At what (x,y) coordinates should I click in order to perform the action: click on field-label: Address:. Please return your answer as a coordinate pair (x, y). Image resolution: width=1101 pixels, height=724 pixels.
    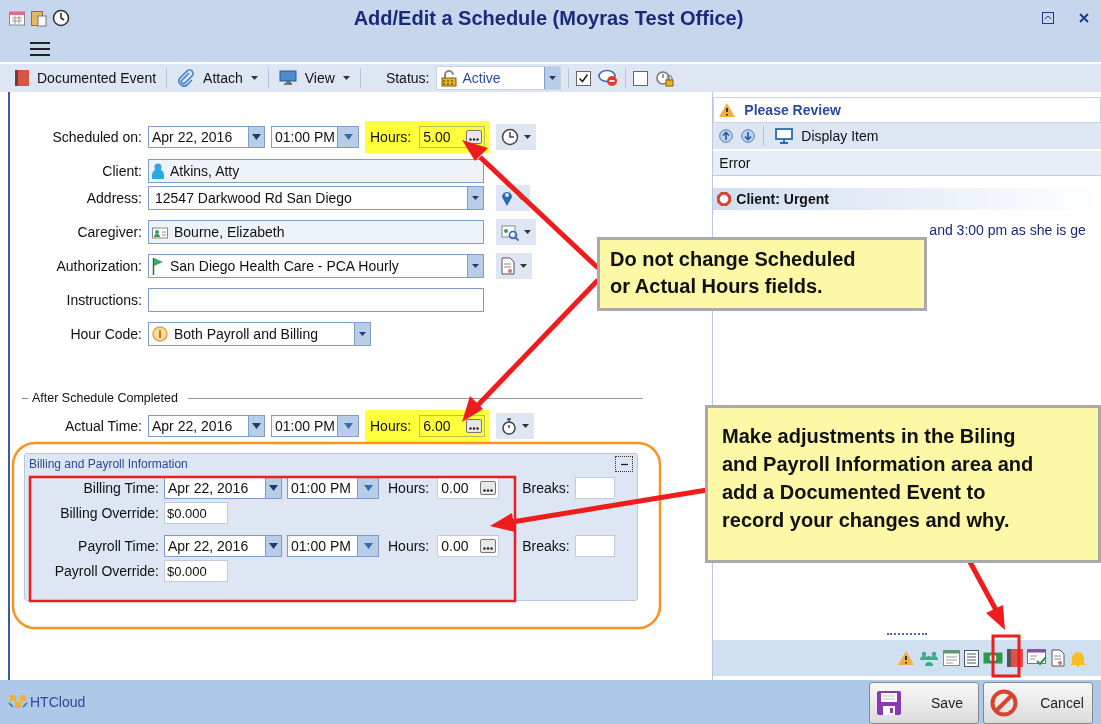
    Looking at the image, I should click on (113, 198).